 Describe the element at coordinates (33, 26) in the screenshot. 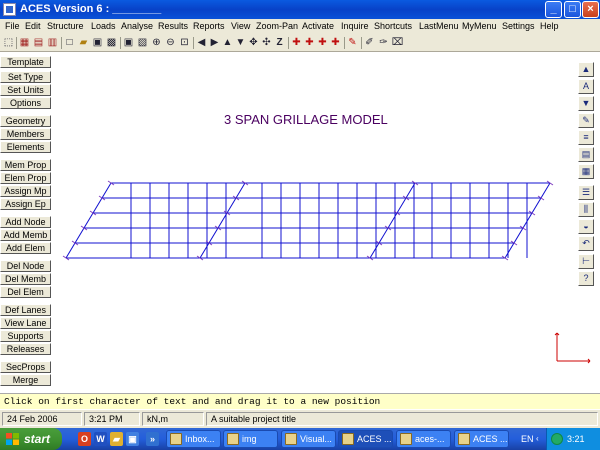

I see `menu-edit: Edit` at that location.